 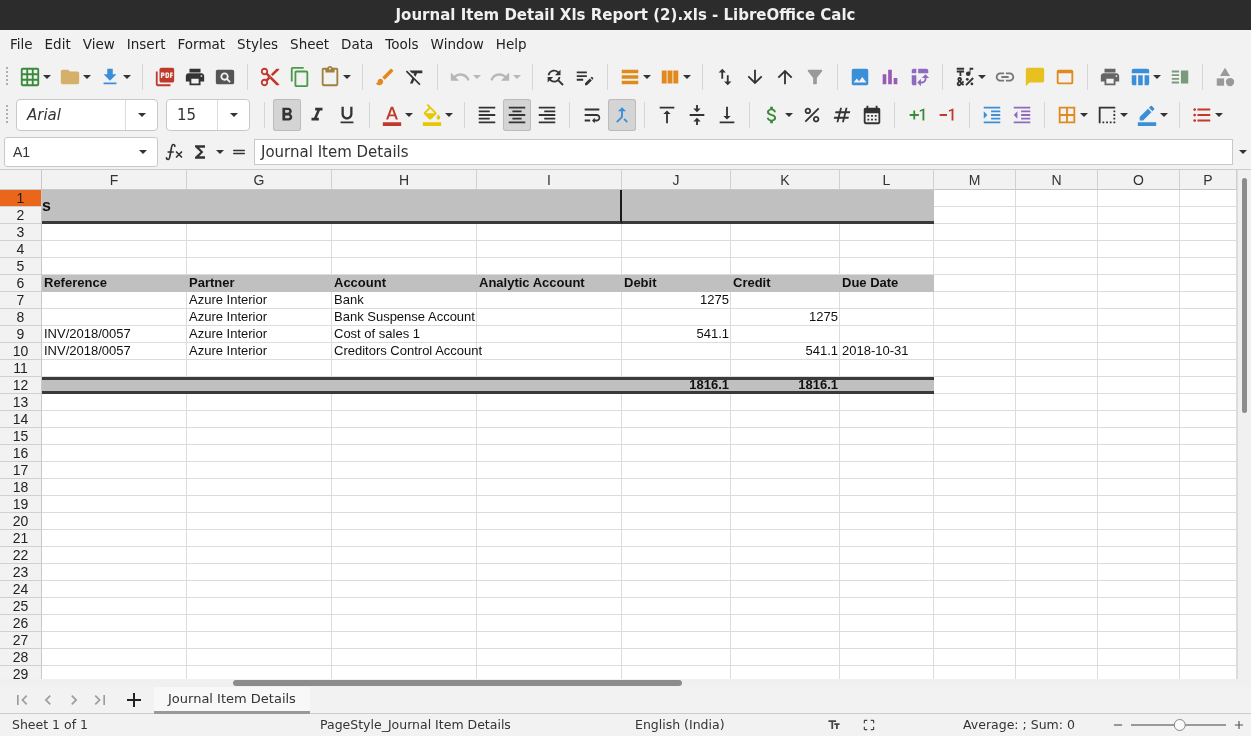 I want to click on row-header: 5, so click(x=21, y=266).